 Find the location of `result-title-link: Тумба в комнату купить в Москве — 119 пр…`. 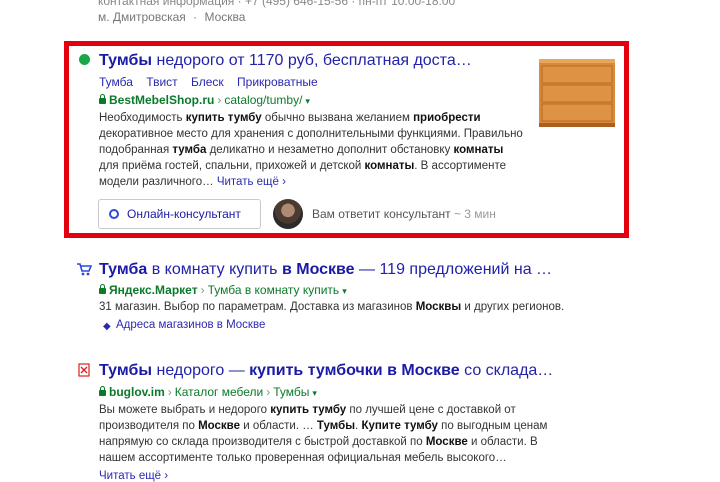

result-title-link: Тумба в комнату купить в Москве — 119 пр… is located at coordinates (325, 270).